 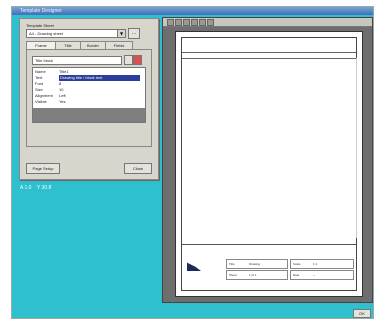 I want to click on page-setup-button: Page Setup, so click(x=43, y=168).